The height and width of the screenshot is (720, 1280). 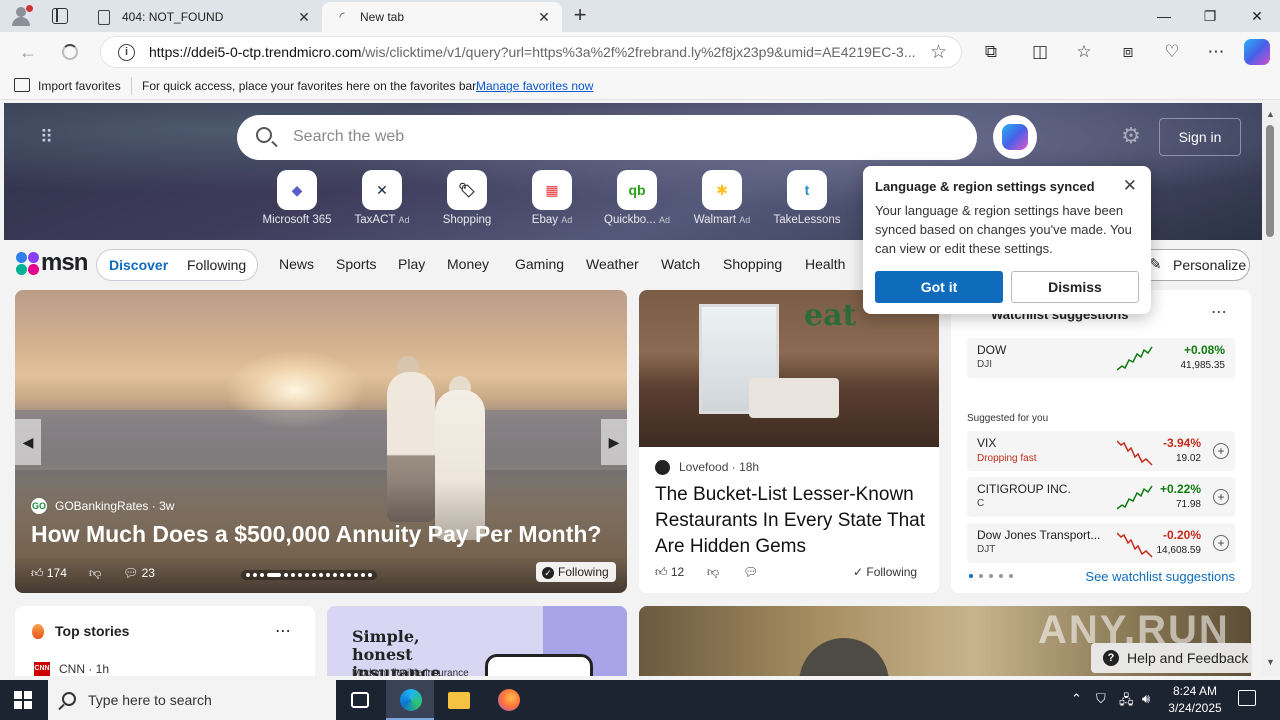 I want to click on firefox-icon, so click(x=508, y=700).